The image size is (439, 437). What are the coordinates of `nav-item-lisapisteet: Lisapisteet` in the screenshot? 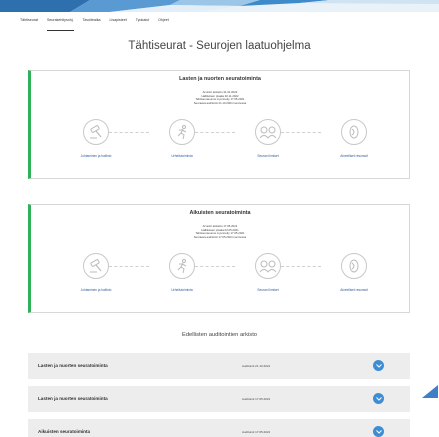 It's located at (118, 24).